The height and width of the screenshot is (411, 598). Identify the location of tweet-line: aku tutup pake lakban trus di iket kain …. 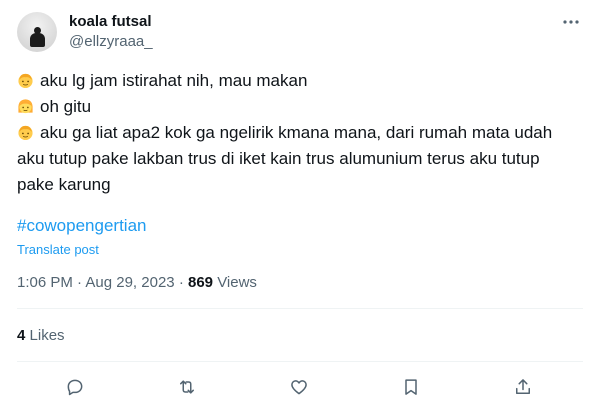
(278, 158).